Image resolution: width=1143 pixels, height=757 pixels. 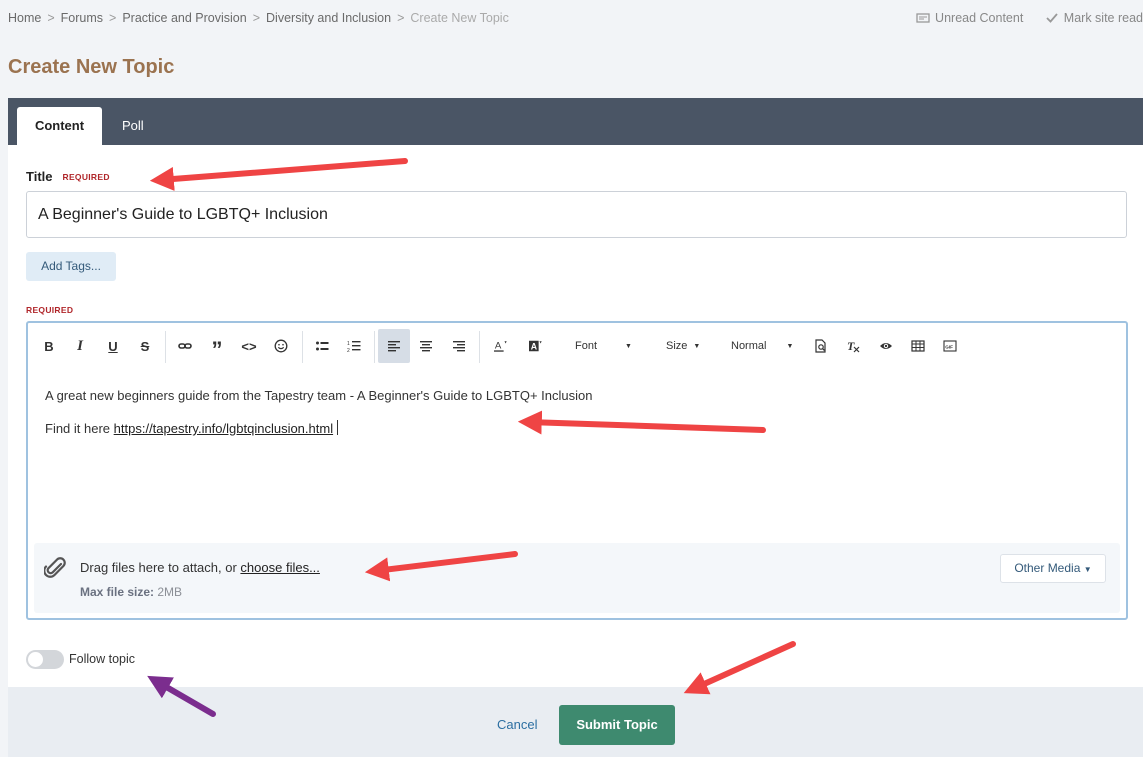 I want to click on editor-required-tag: REQUIRED, so click(x=50, y=310).